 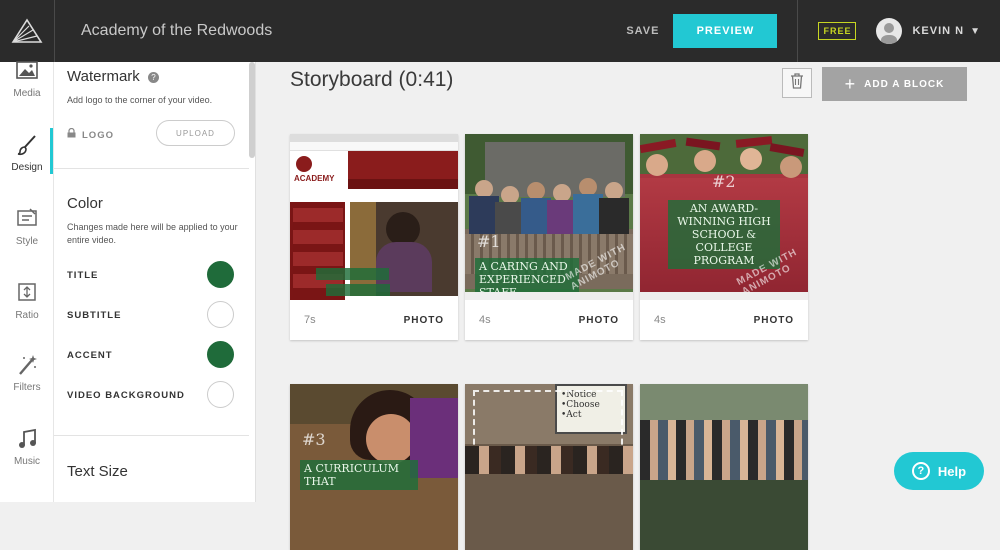 I want to click on watermark-title: Watermark, so click(x=103, y=76).